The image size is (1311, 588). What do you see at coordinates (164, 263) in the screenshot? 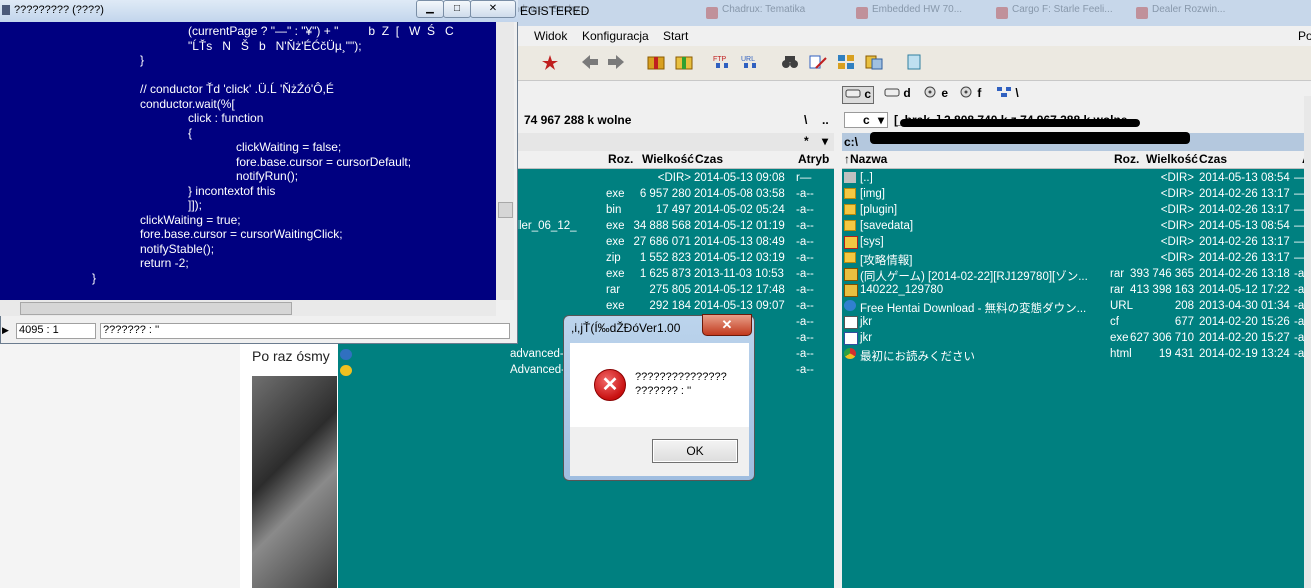
I see `code-line: return -2;` at bounding box center [164, 263].